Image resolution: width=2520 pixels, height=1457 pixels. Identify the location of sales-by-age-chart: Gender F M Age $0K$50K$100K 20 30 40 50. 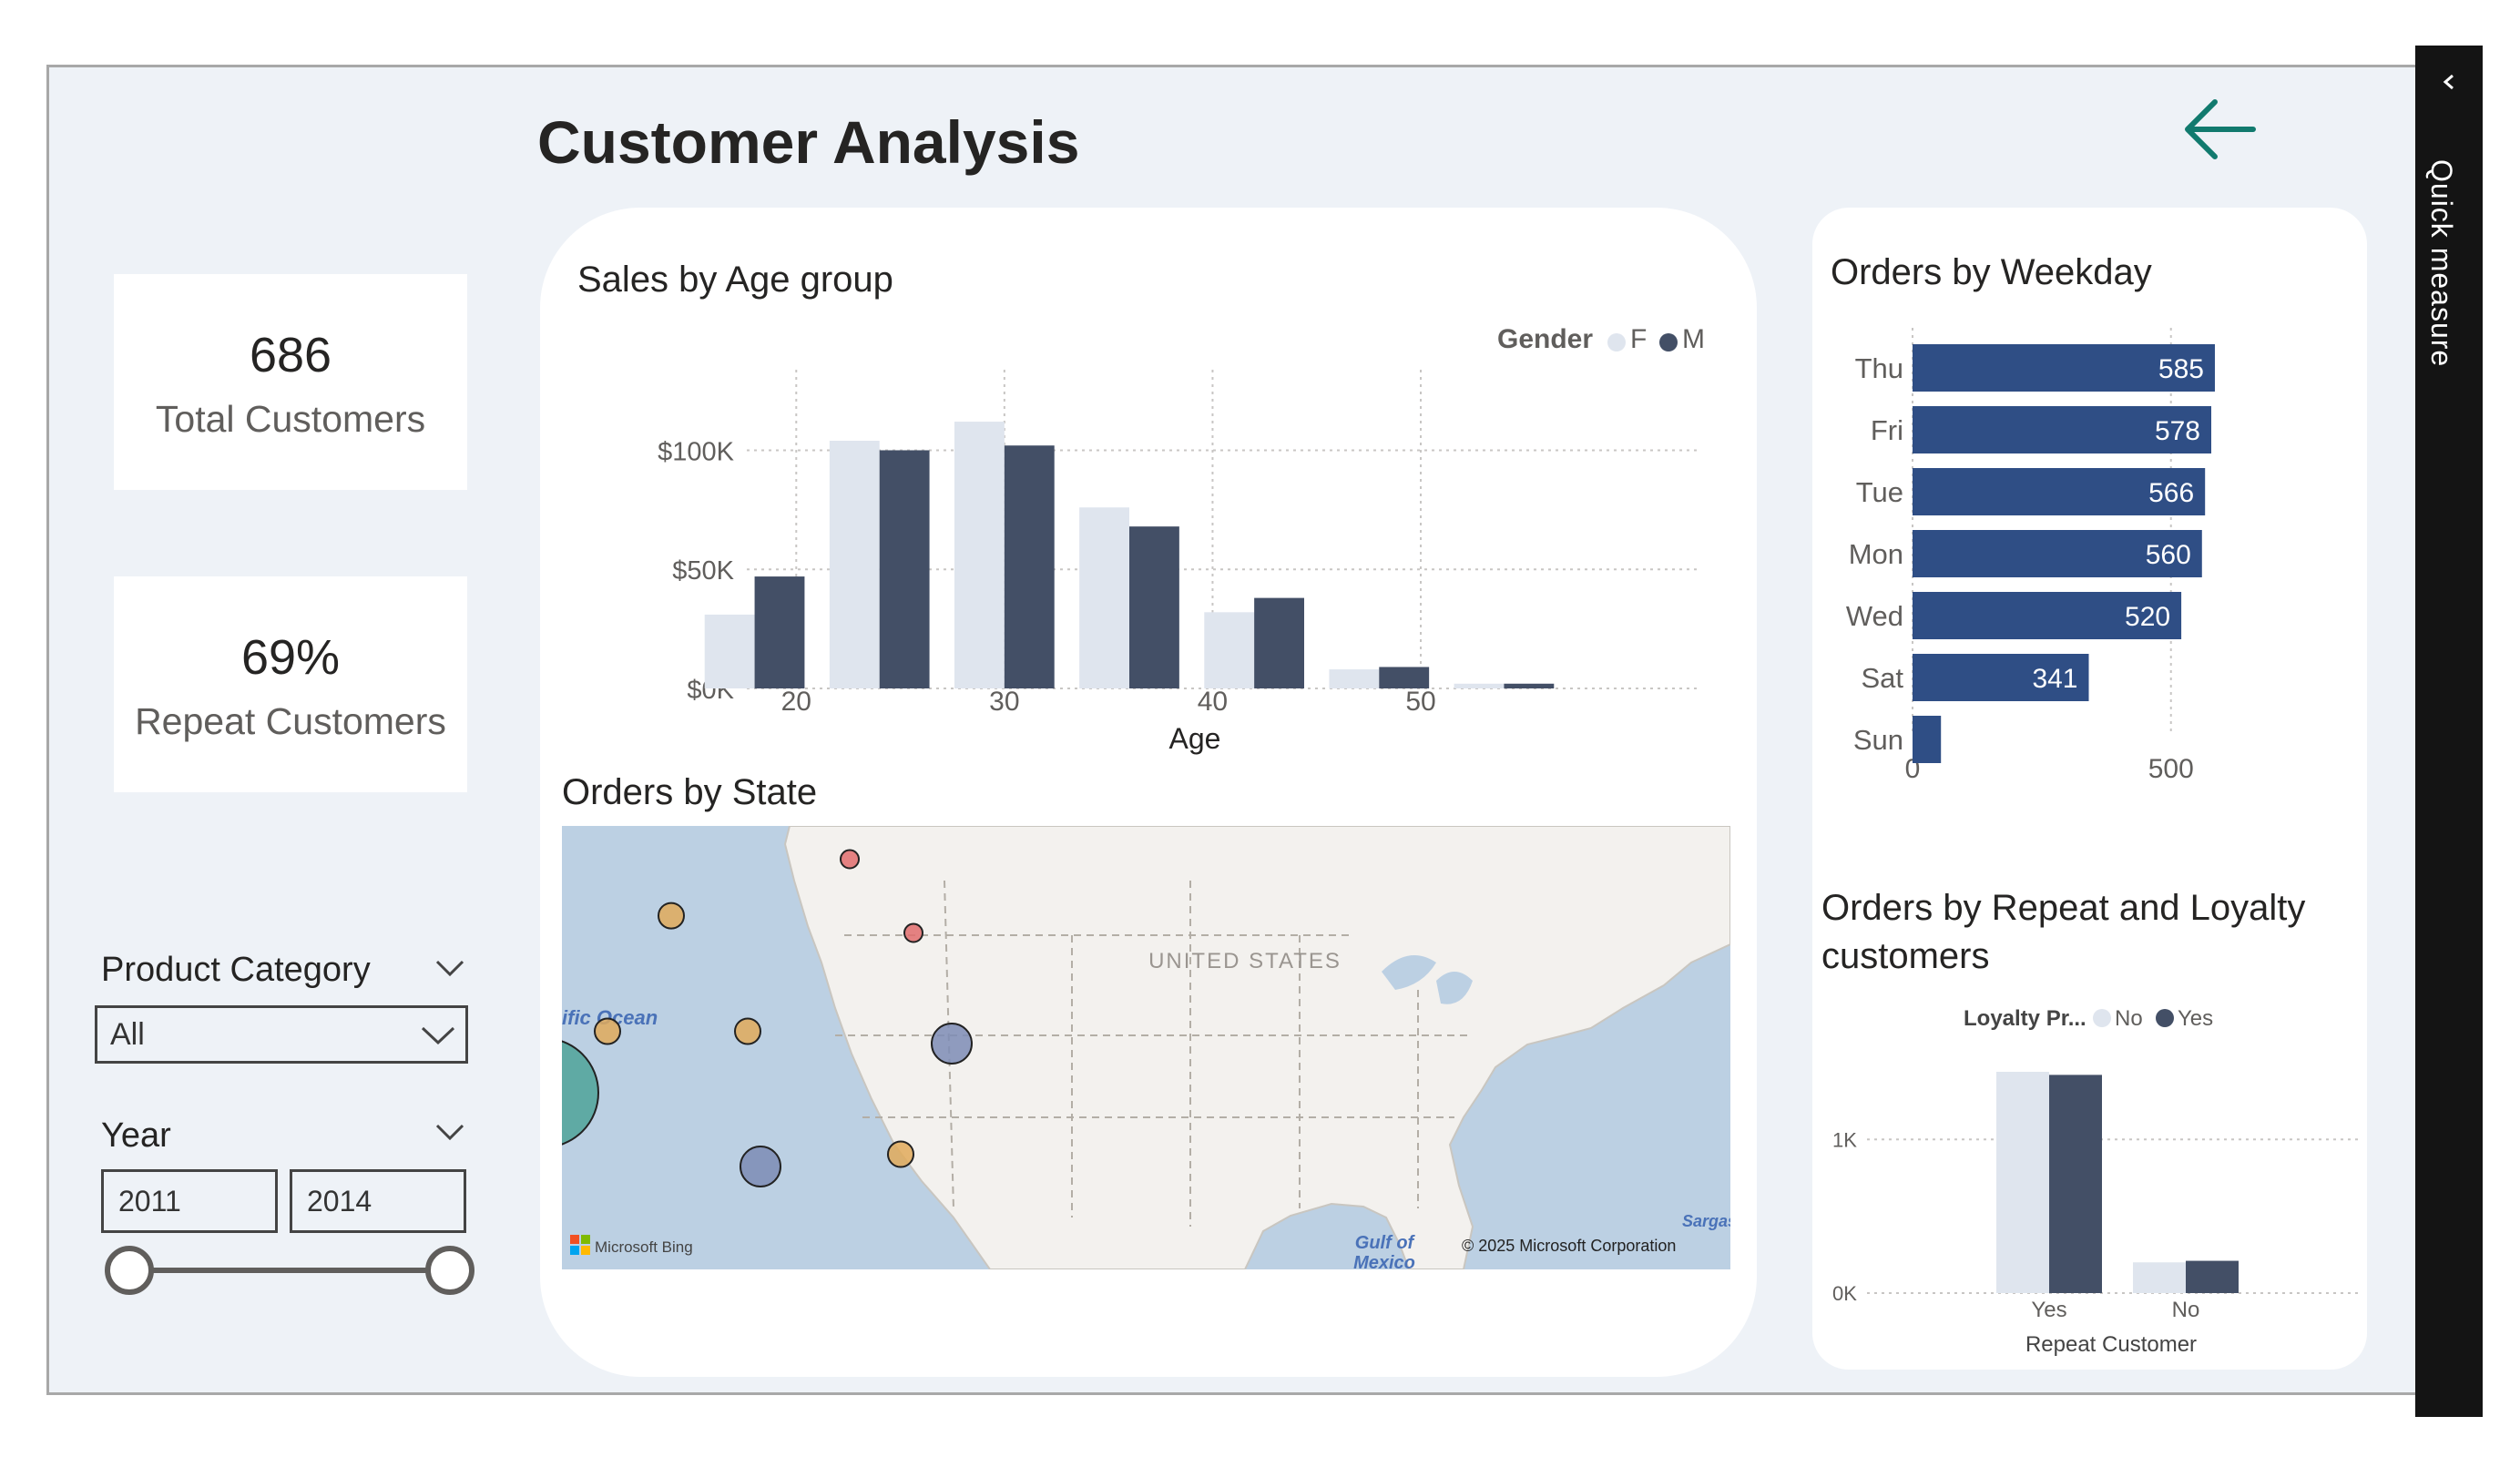
(1181, 540).